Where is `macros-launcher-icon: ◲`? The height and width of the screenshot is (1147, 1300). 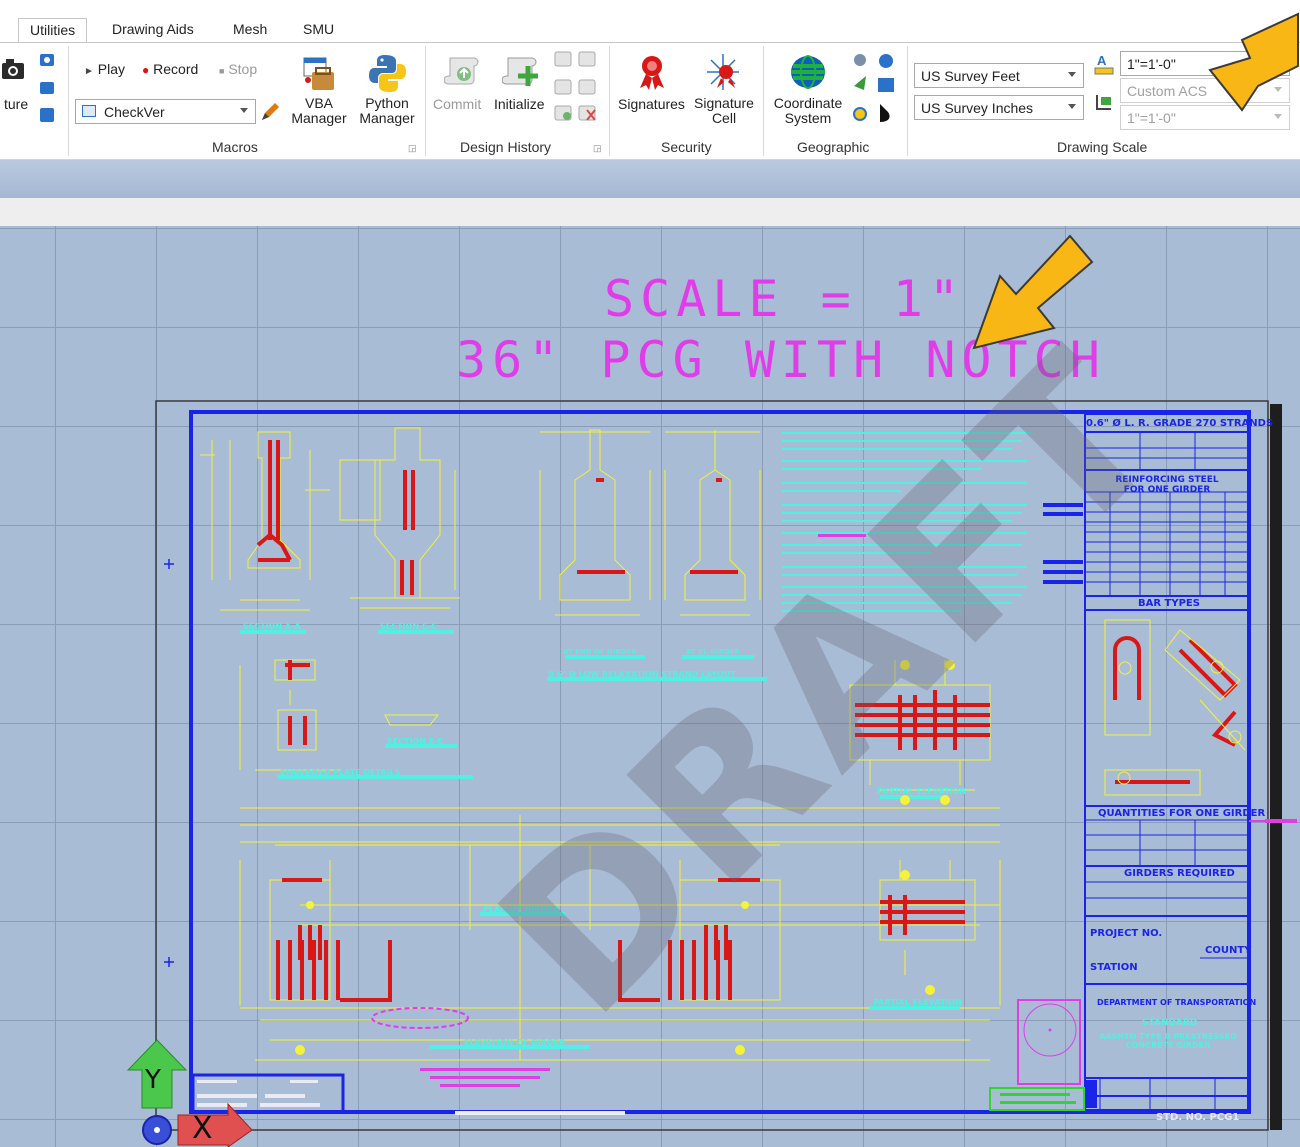 macros-launcher-icon: ◲ is located at coordinates (412, 148).